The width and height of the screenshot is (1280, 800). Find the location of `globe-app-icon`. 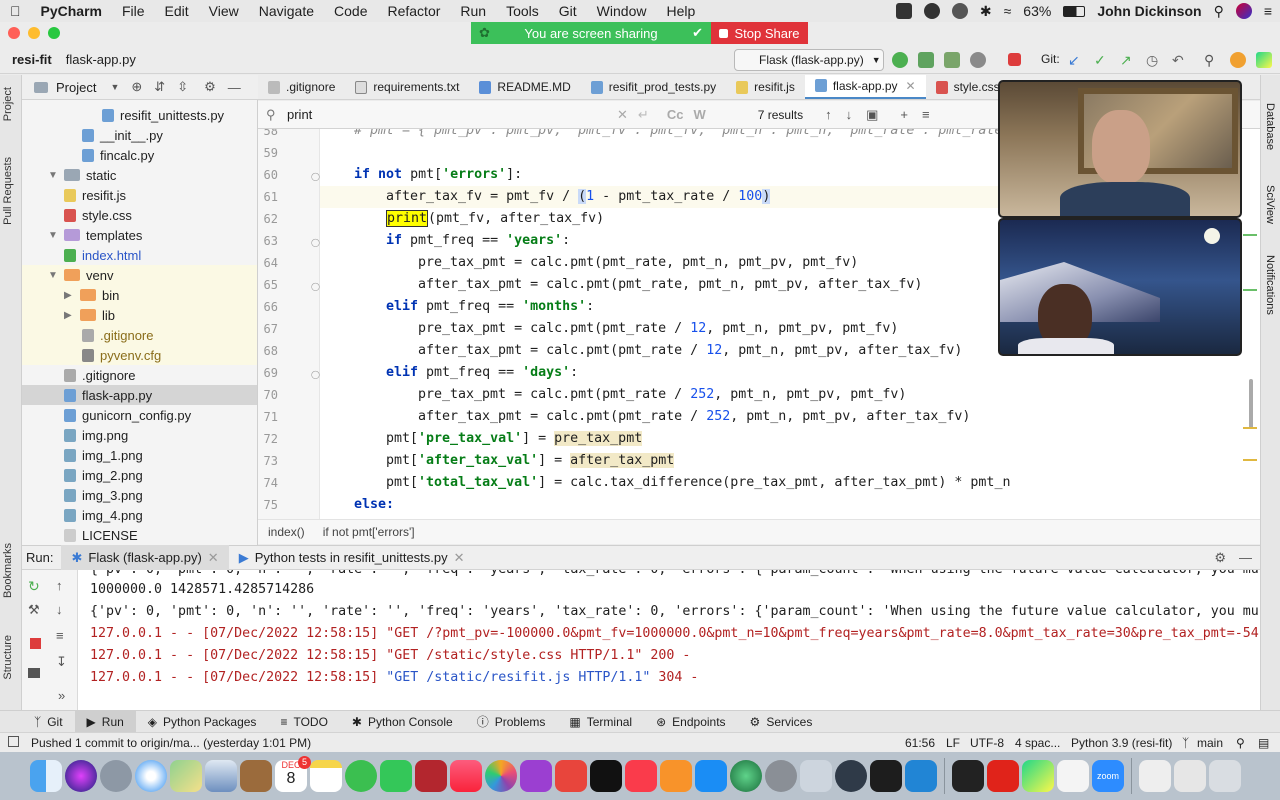

globe-app-icon is located at coordinates (746, 776).